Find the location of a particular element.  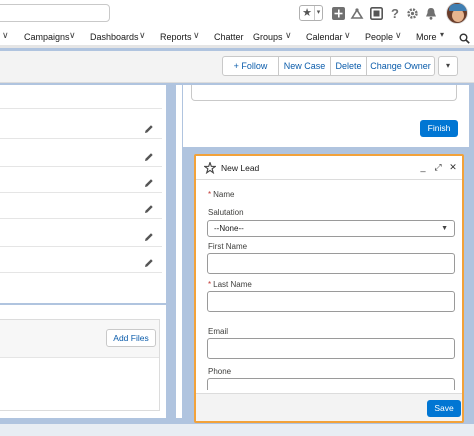

trailhead-icon is located at coordinates (357, 13).